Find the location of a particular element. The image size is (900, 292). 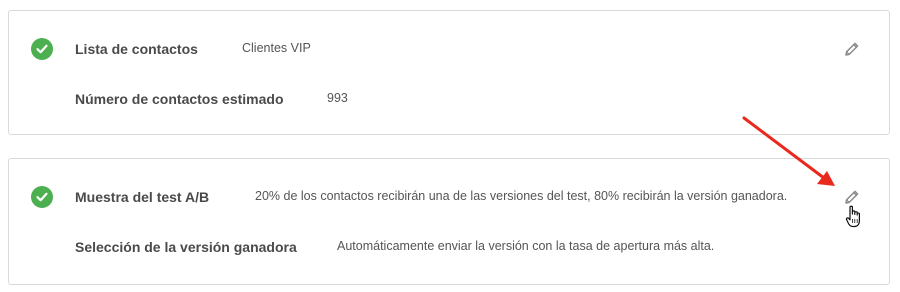

contact-list-value: Clientes VIP is located at coordinates (276, 48).